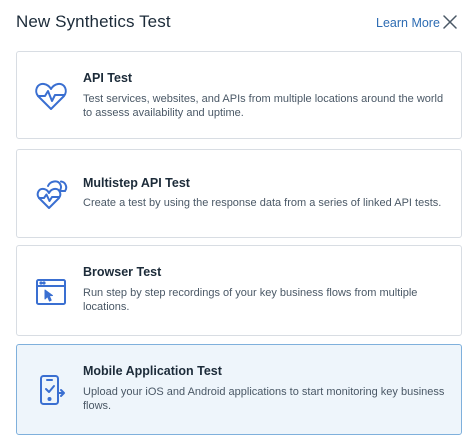  Describe the element at coordinates (51, 293) in the screenshot. I see `browser-window-icon` at that location.